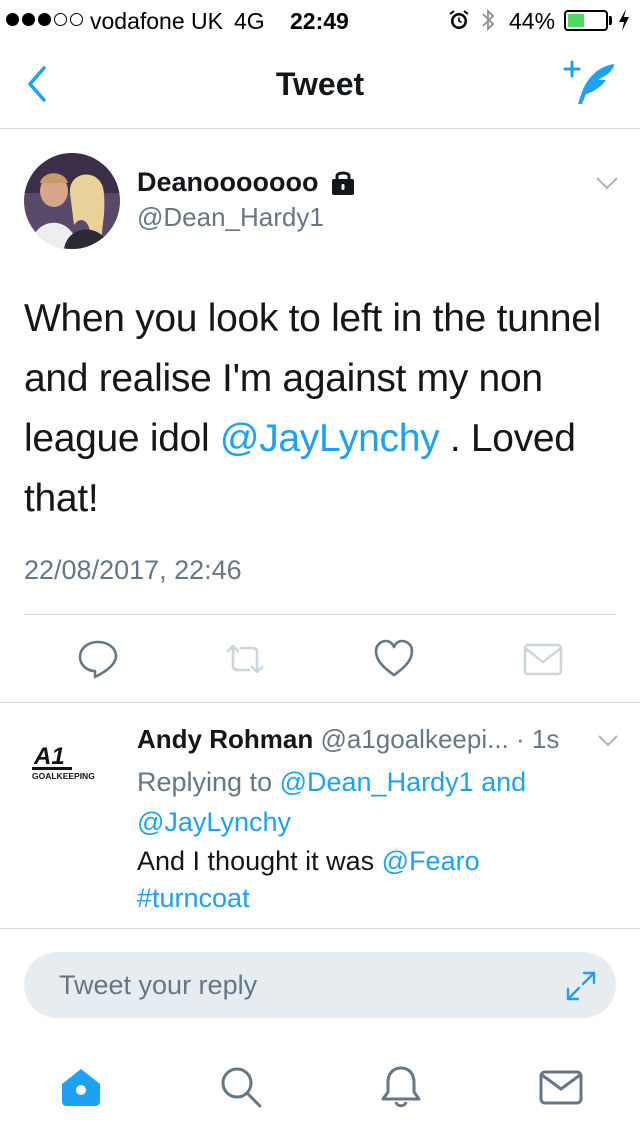 Image resolution: width=640 pixels, height=1136 pixels. Describe the element at coordinates (532, 21) in the screenshot. I see `battery-percent: 44%` at that location.